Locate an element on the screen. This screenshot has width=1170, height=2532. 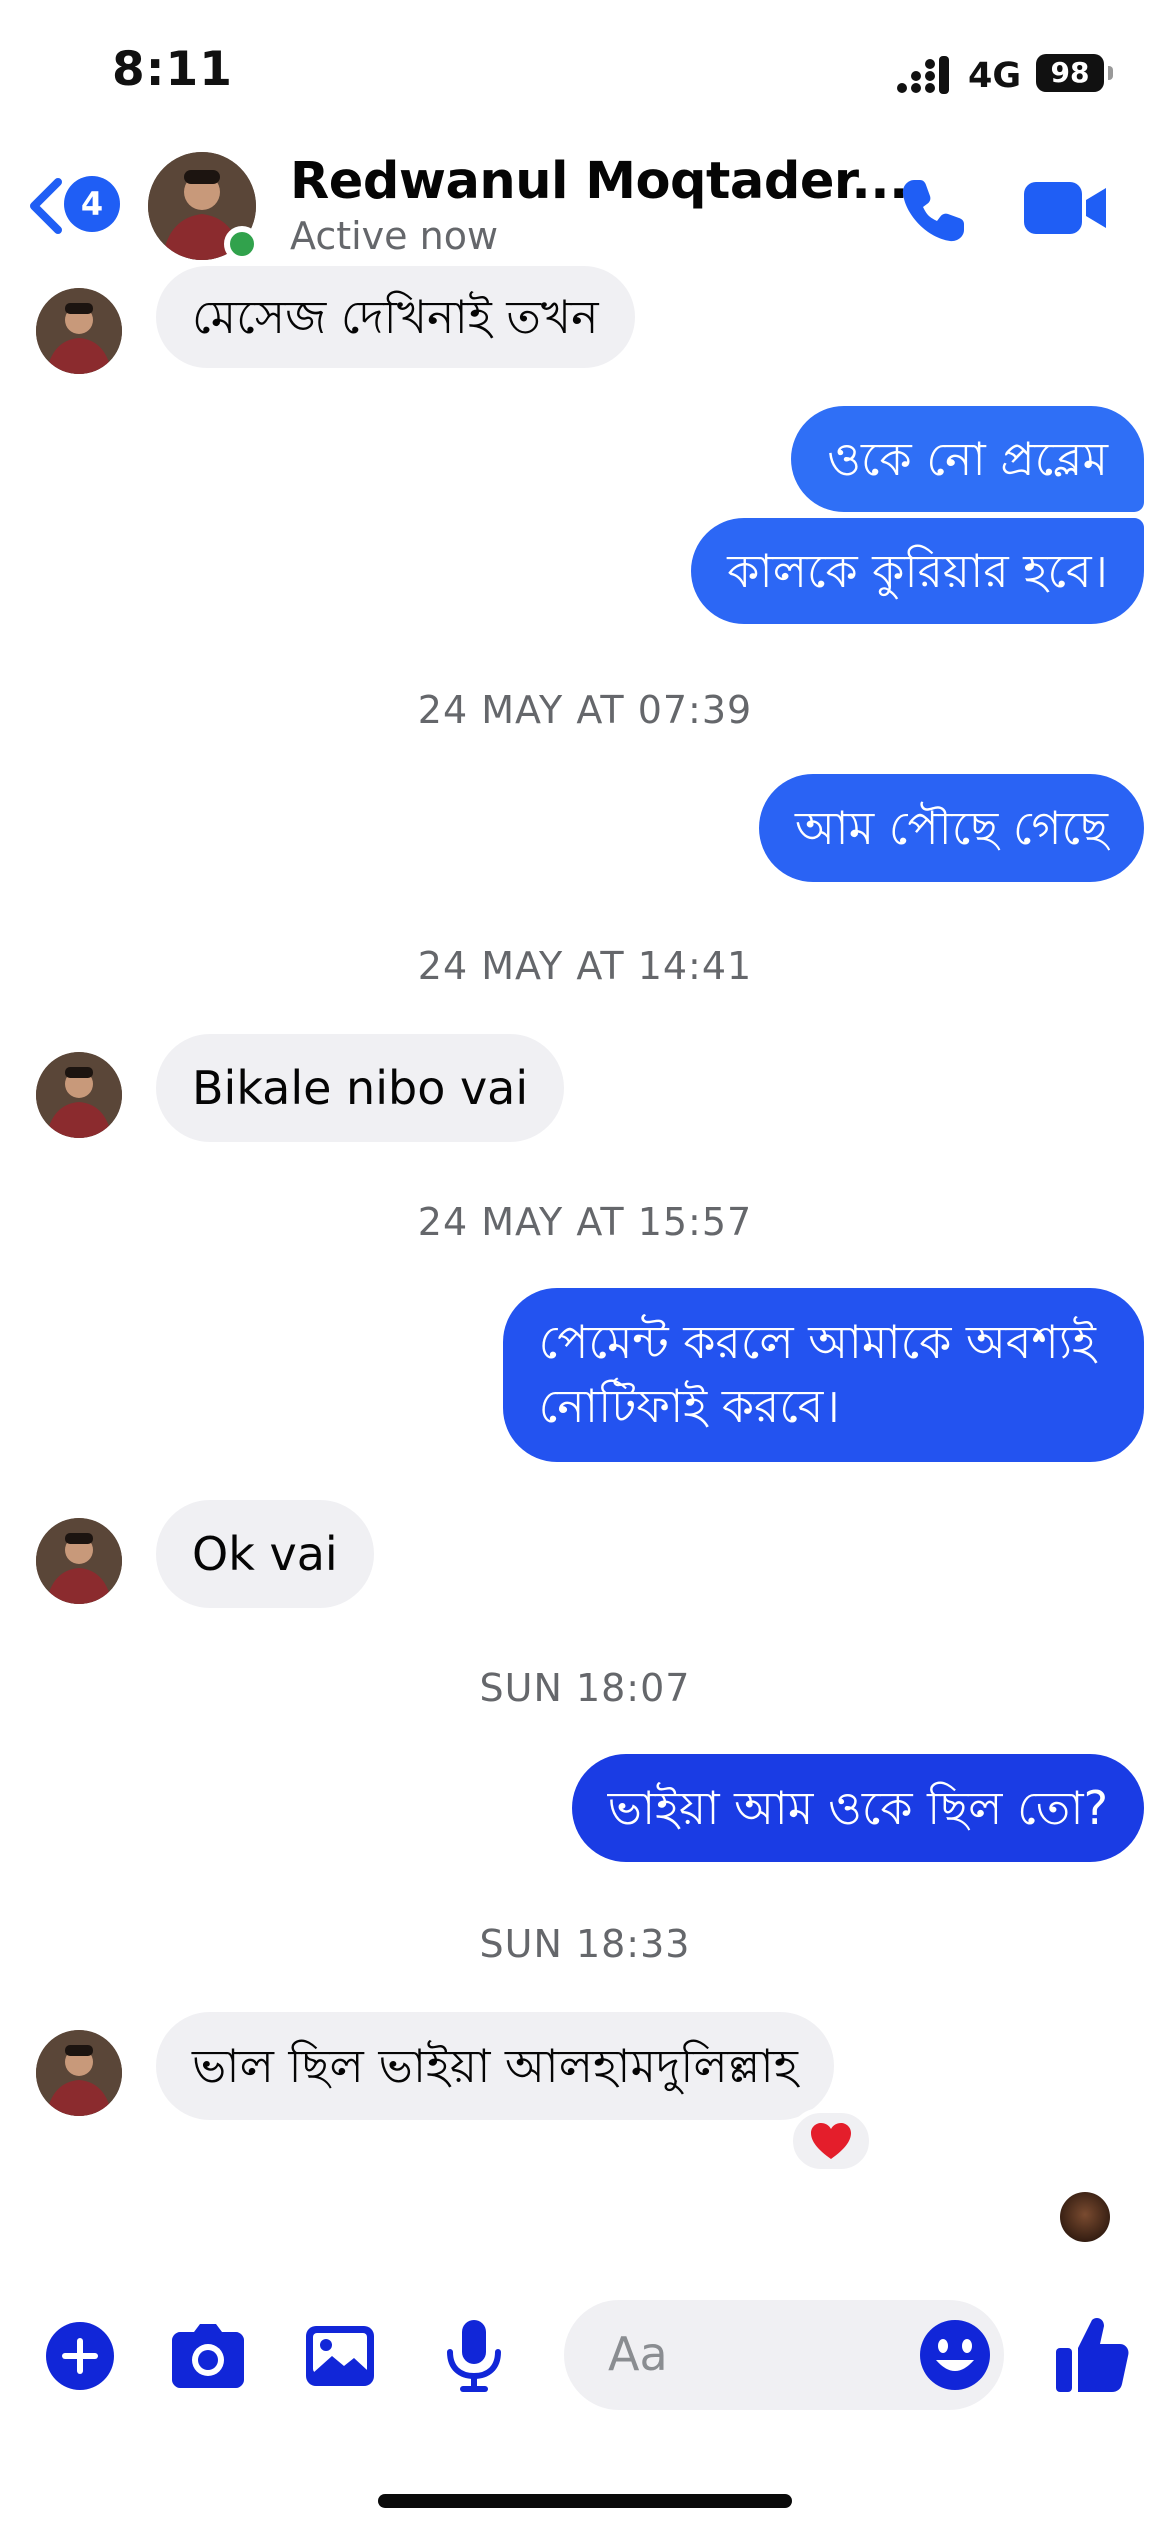
message-bubble-incoming: ভাল ছিল ভাইয়া আলহামদুলিল্লাহ is located at coordinates (495, 2066).